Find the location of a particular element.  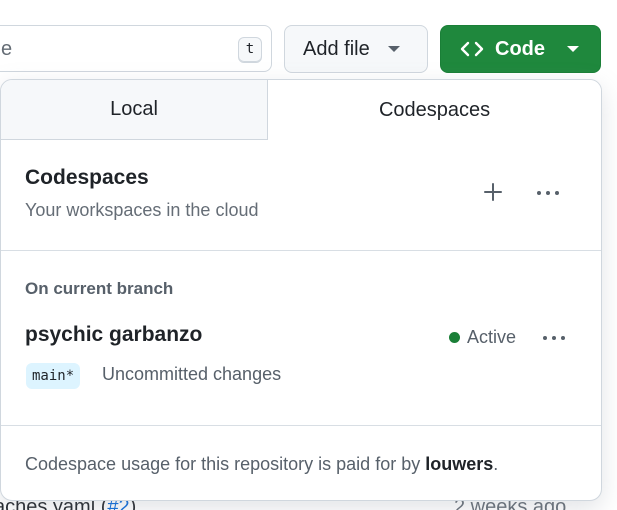

create-codespace-button is located at coordinates (493, 192).